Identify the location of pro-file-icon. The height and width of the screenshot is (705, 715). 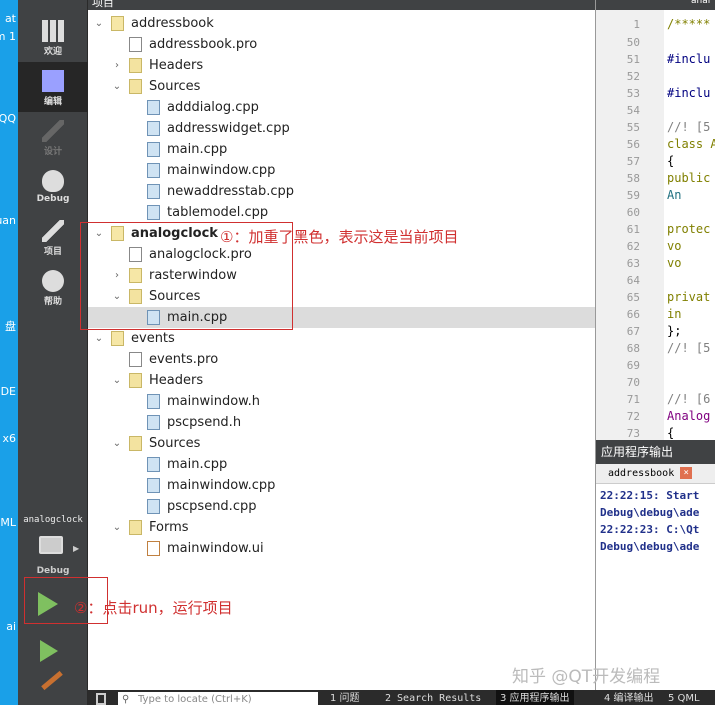
(135, 359).